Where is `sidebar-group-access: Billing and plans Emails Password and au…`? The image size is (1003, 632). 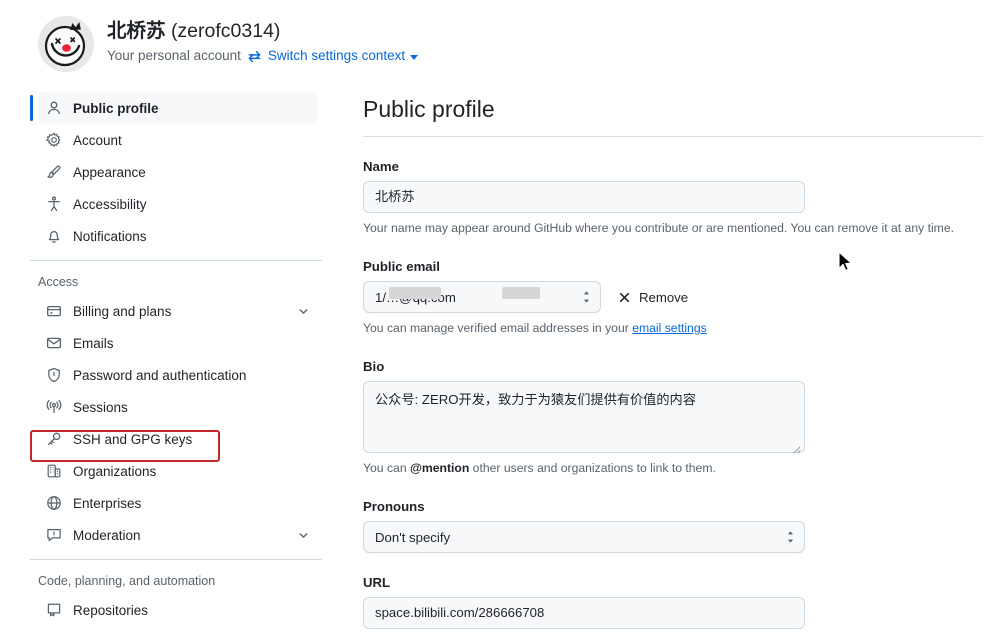 sidebar-group-access: Billing and plans Emails Password and au… is located at coordinates (170, 423).